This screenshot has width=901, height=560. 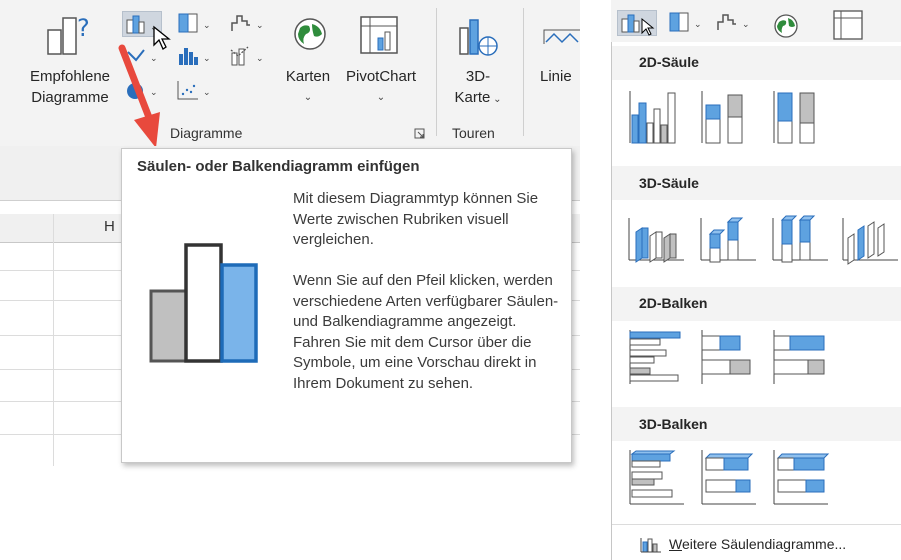 What do you see at coordinates (800, 116) in the screenshot?
I see `100-stacked-column-icon` at bounding box center [800, 116].